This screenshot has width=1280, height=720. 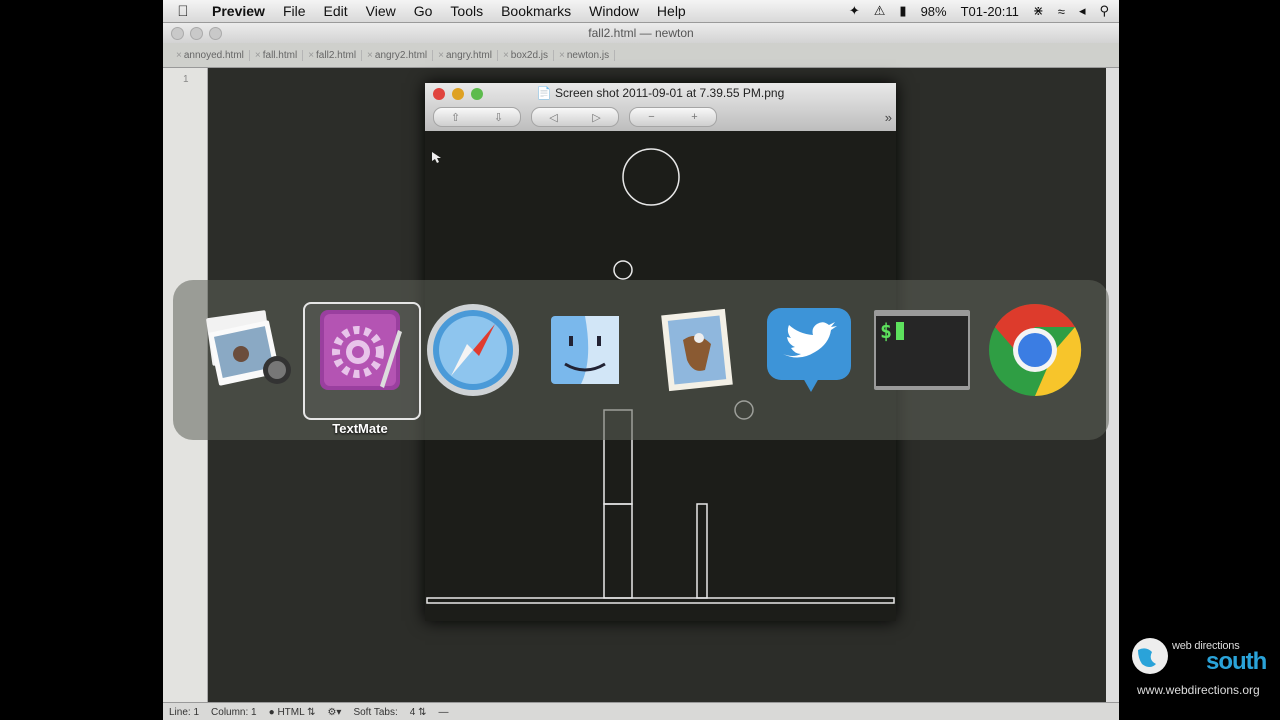 I want to click on tab-newton-js: × newton.js, so click(x=585, y=55).